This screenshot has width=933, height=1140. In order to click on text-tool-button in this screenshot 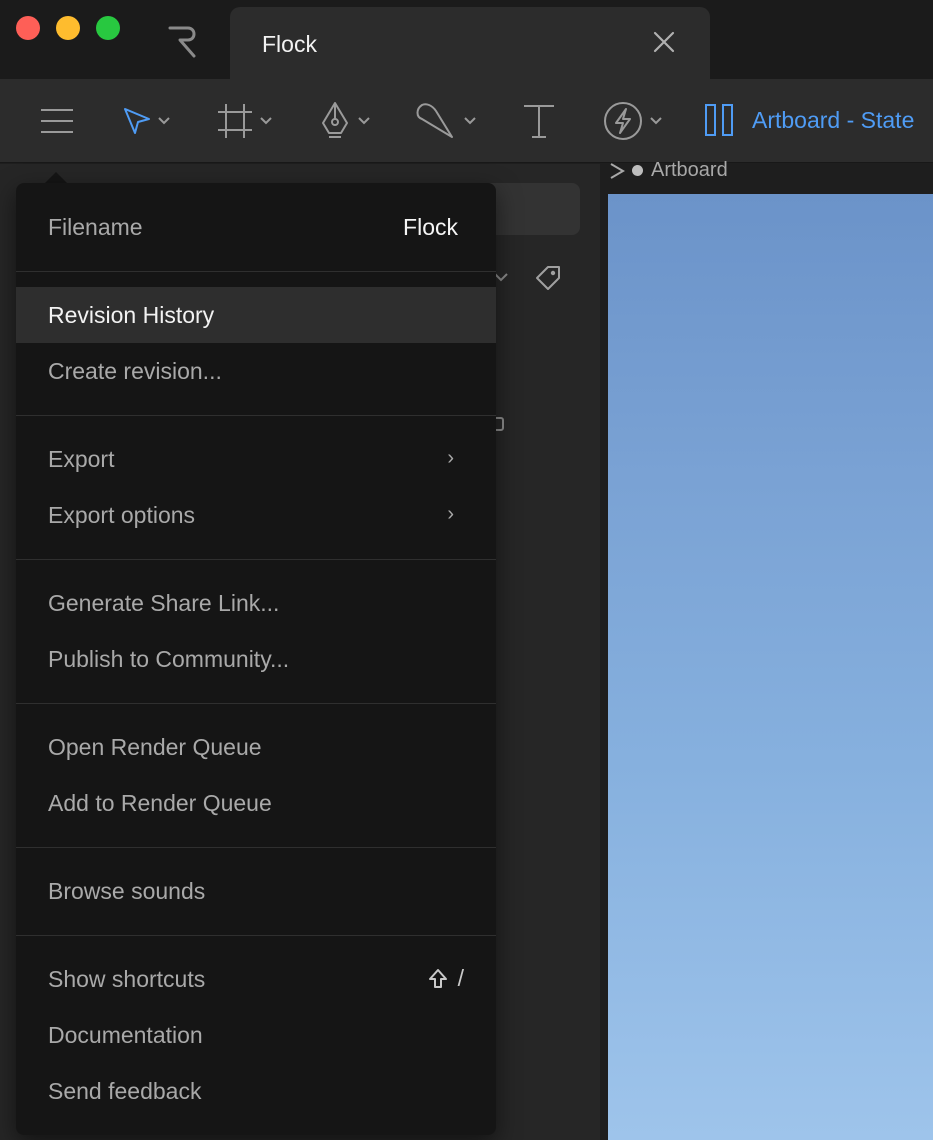, I will do `click(539, 121)`.